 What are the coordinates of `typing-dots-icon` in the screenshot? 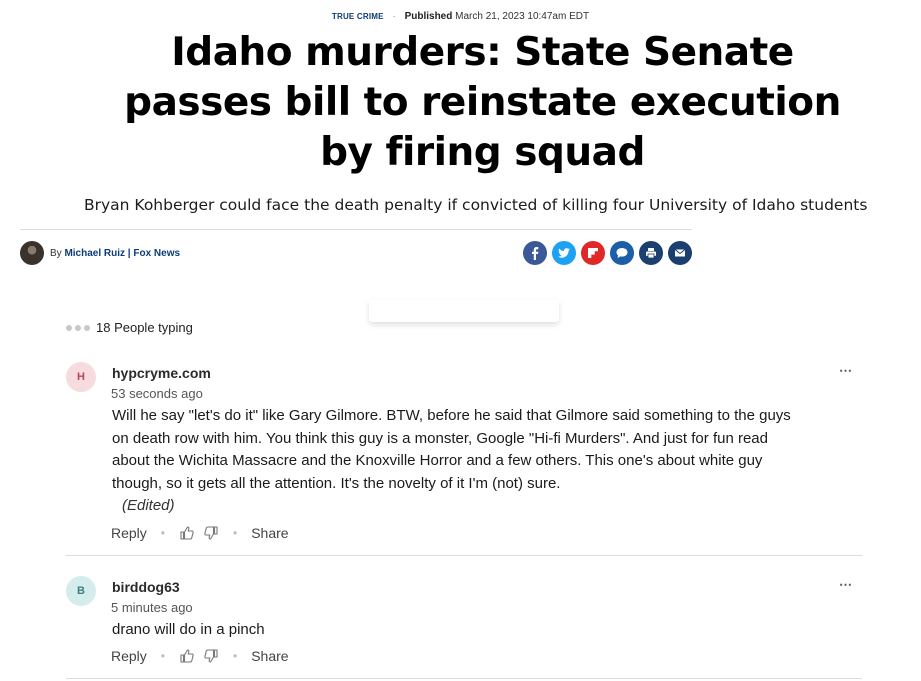 It's located at (78, 327).